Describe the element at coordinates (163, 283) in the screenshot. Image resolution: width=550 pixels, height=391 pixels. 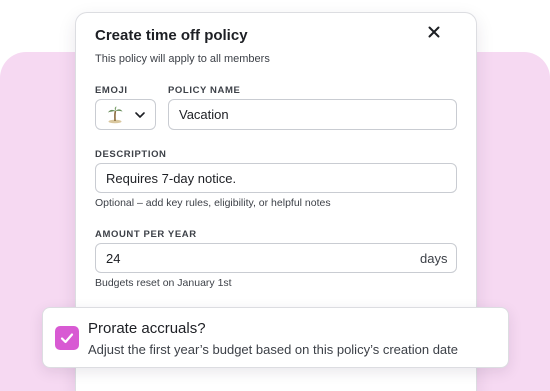
I see `amount-helper: Budgets reset on January 1st` at that location.